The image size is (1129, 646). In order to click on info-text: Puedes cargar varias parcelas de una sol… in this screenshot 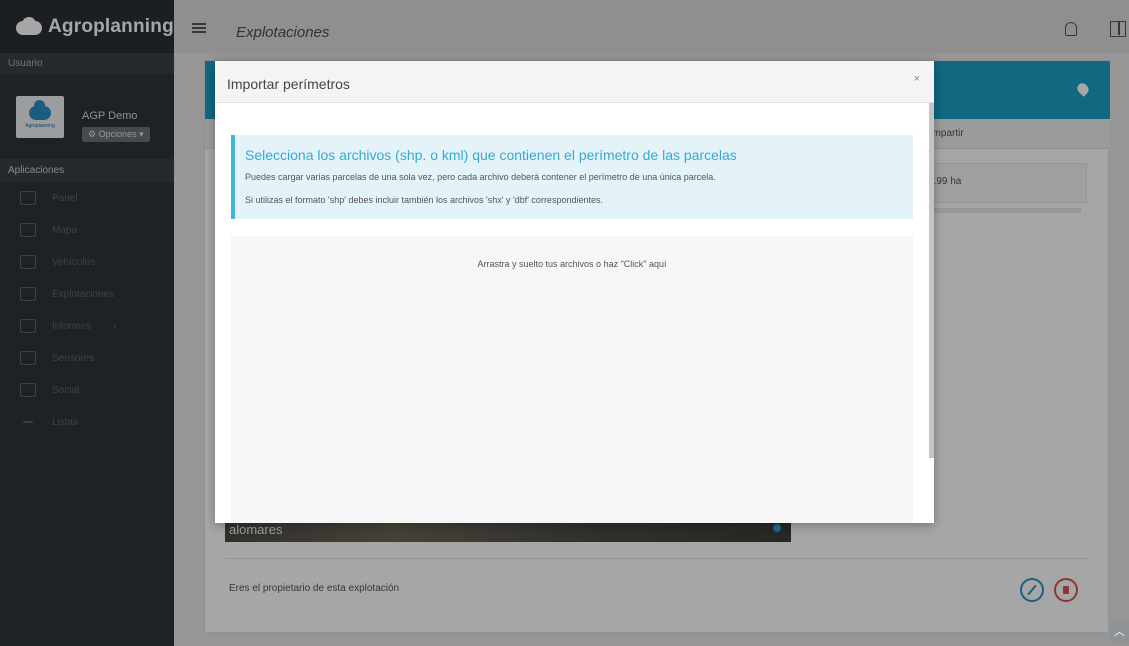, I will do `click(480, 177)`.